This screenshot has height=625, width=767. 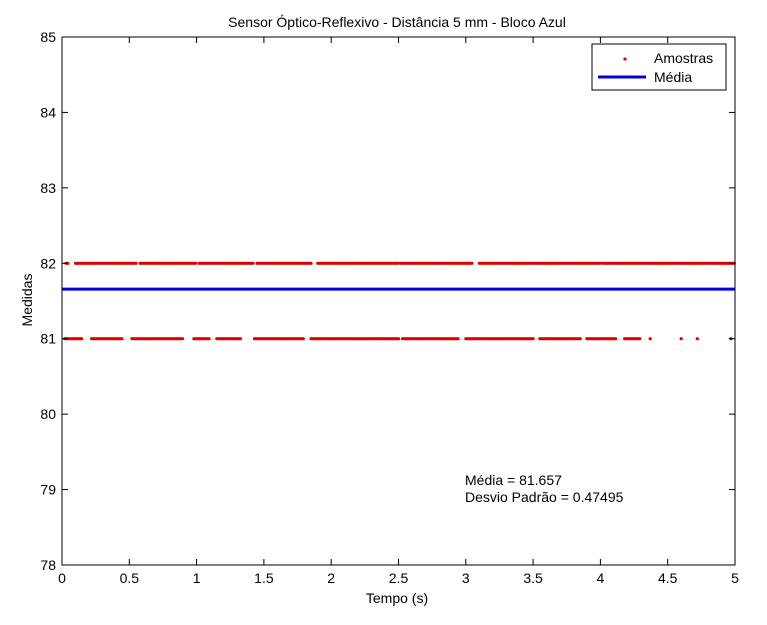 What do you see at coordinates (735, 578) in the screenshot?
I see `x-tick-label: 5` at bounding box center [735, 578].